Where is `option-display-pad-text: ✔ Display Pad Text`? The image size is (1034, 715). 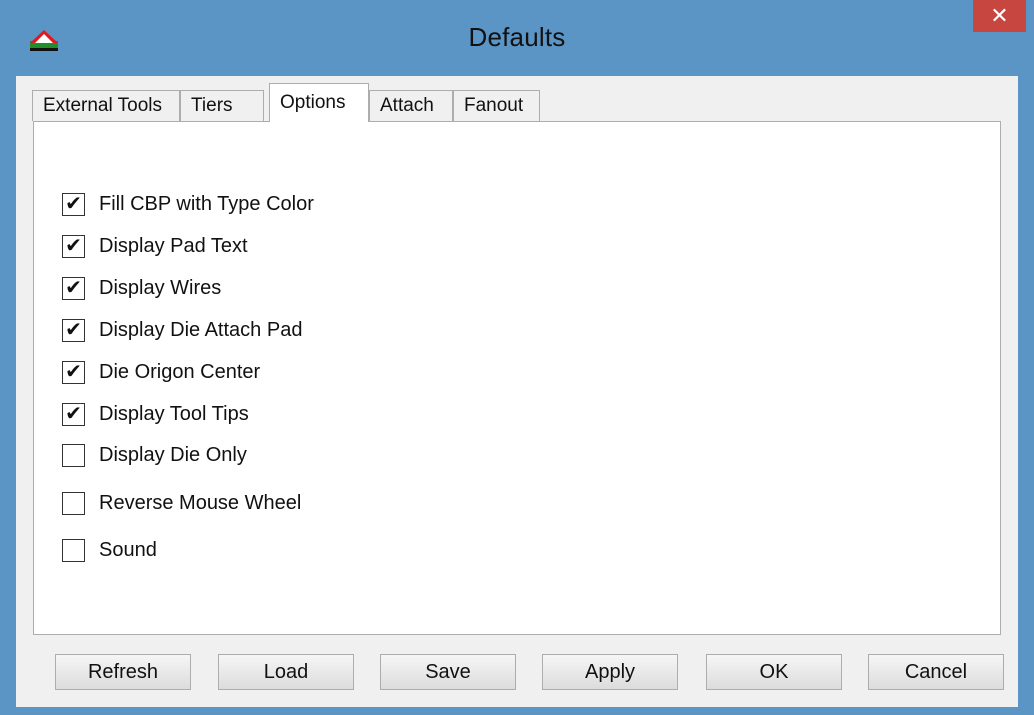
option-display-pad-text: ✔ Display Pad Text is located at coordinates (155, 246).